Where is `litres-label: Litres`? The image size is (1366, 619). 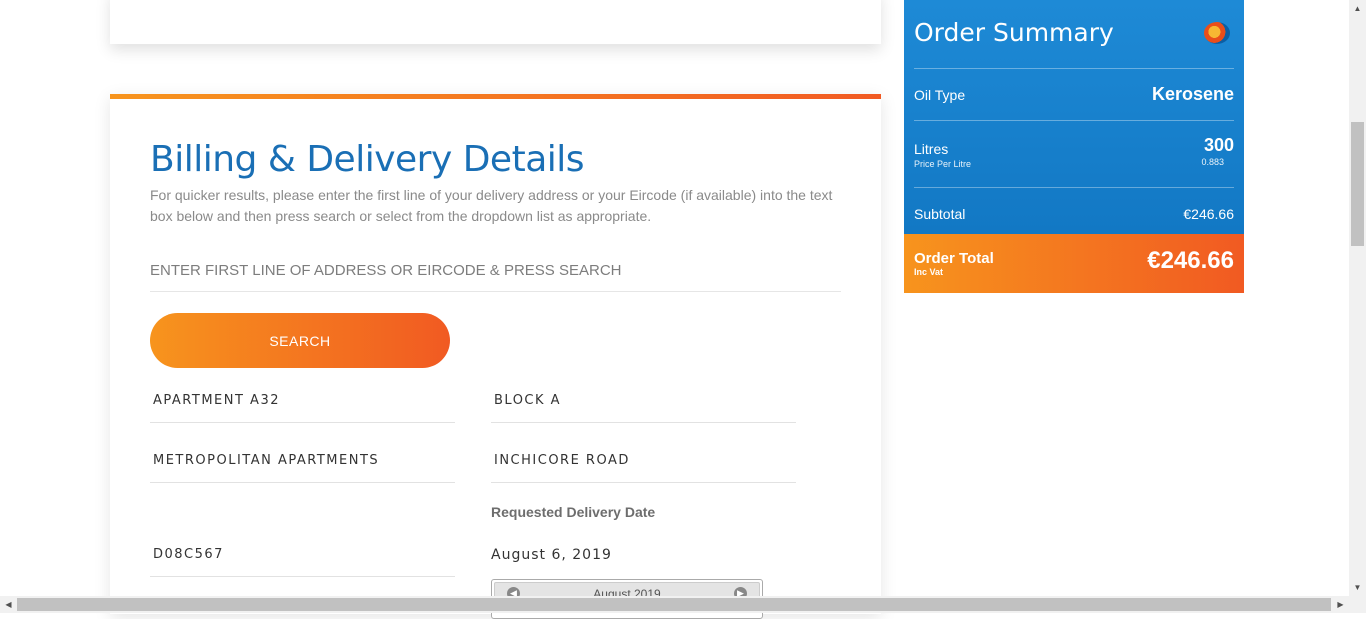
litres-label: Litres is located at coordinates (931, 149).